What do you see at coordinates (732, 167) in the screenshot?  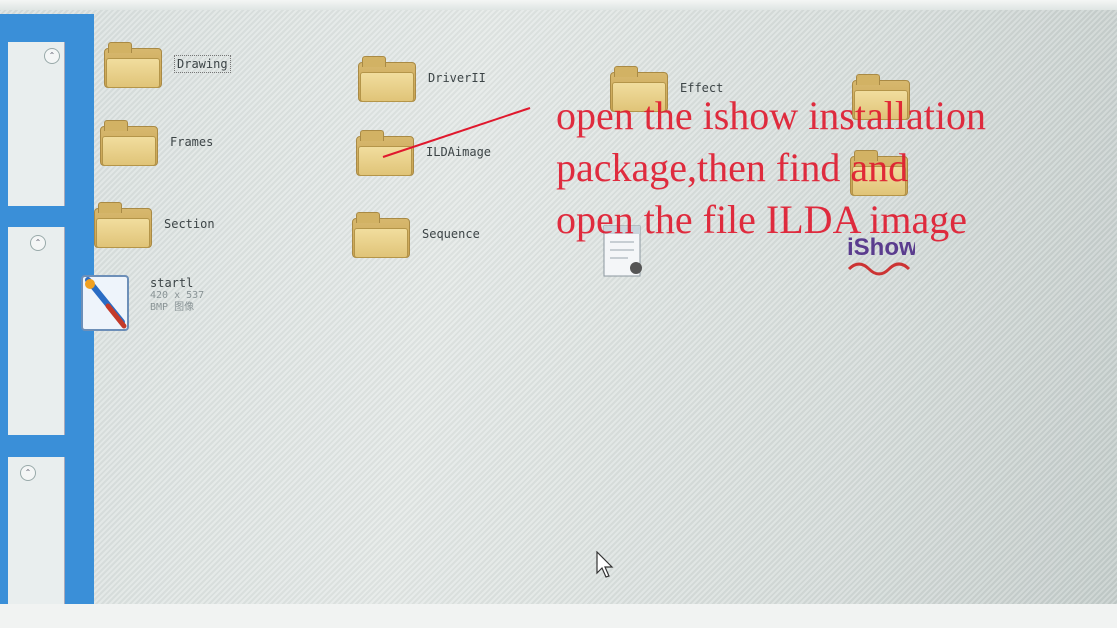 I see `annotation-line-2: package,then find and` at bounding box center [732, 167].